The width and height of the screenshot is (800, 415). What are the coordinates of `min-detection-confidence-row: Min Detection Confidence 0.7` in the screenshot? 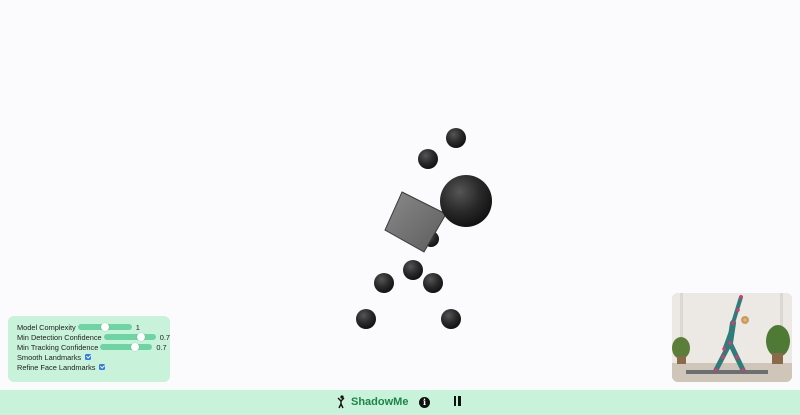 It's located at (93, 337).